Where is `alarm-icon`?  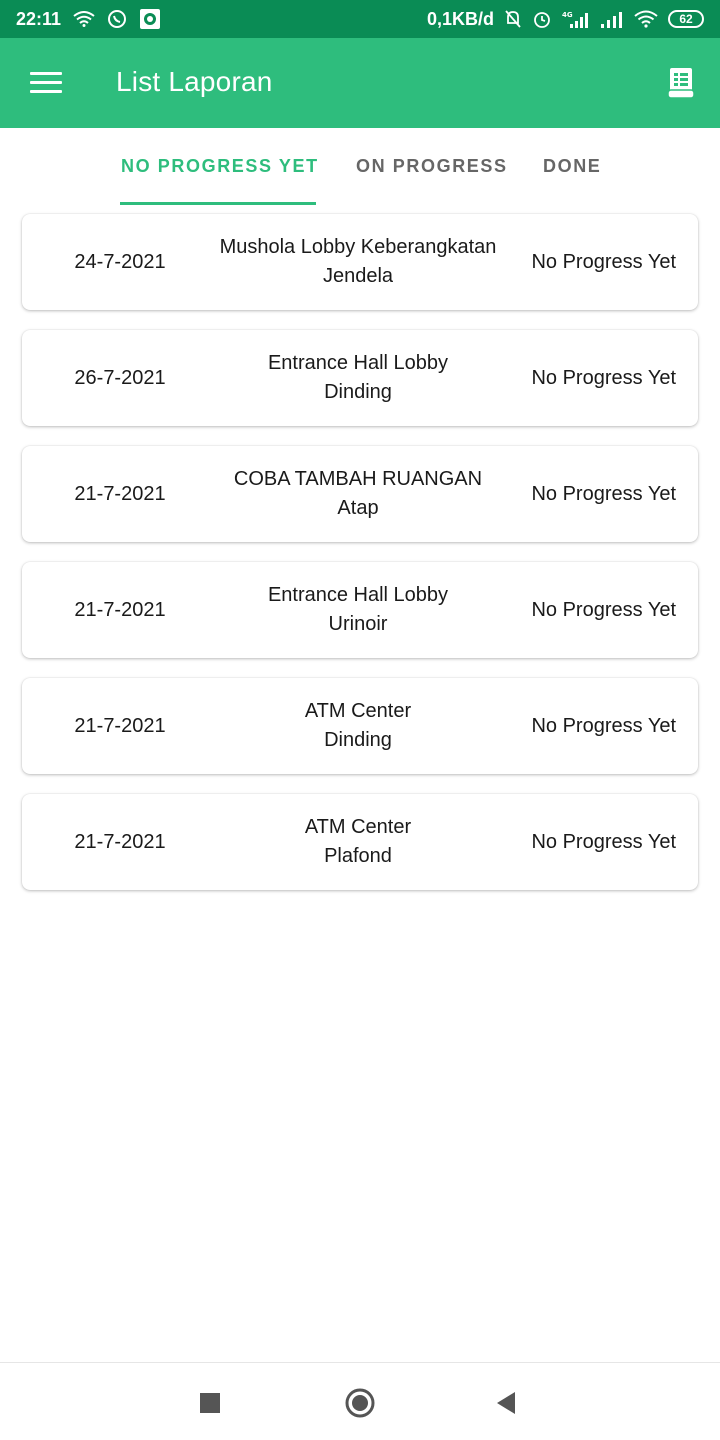
alarm-icon is located at coordinates (542, 19).